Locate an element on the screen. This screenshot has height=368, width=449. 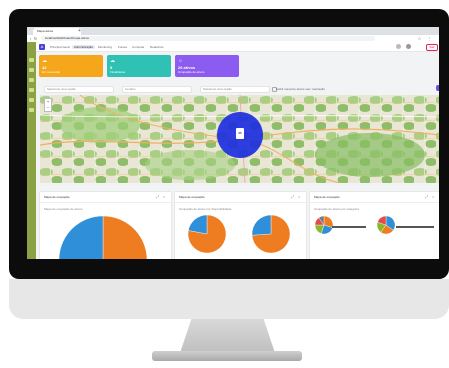
filter-select-scenario: Cenário is located at coordinates (157, 89).